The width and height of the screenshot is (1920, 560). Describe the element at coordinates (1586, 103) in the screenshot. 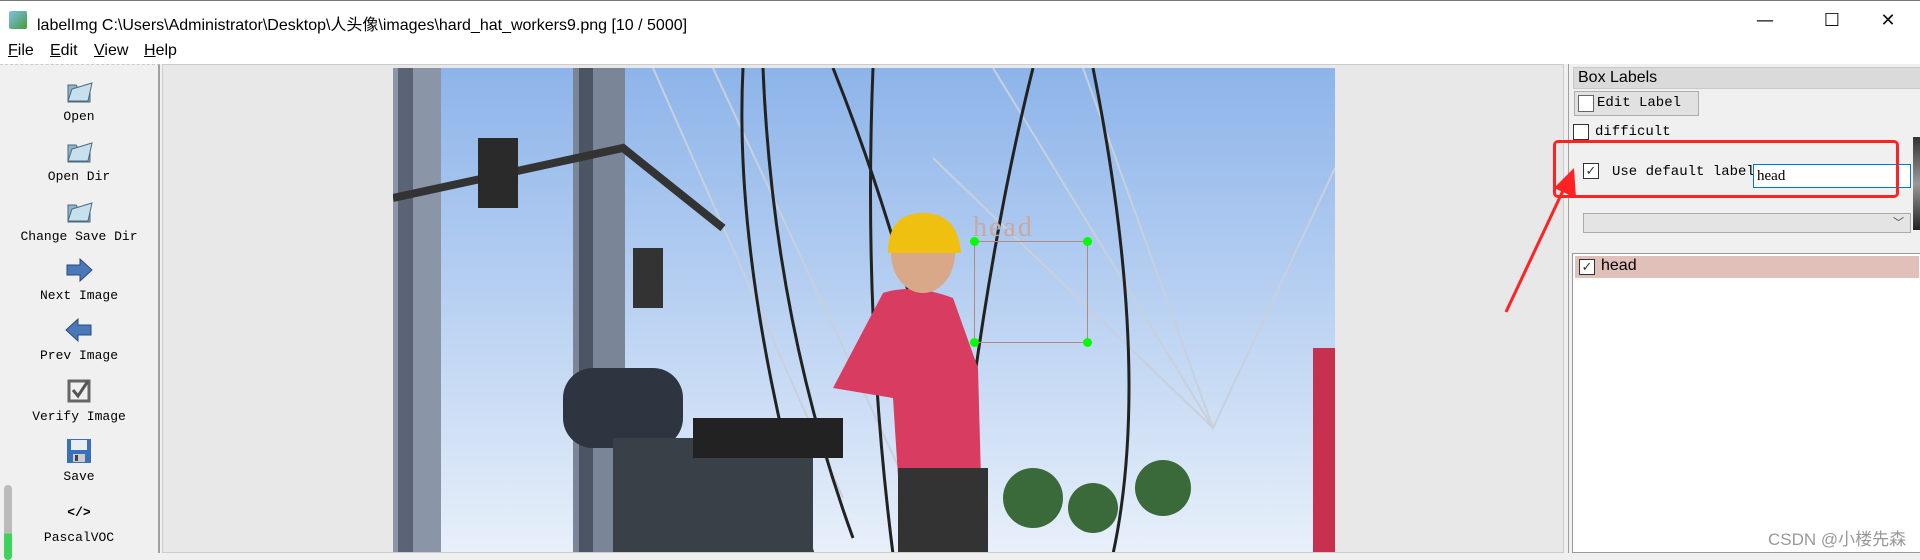

I see `pencil-icon` at that location.